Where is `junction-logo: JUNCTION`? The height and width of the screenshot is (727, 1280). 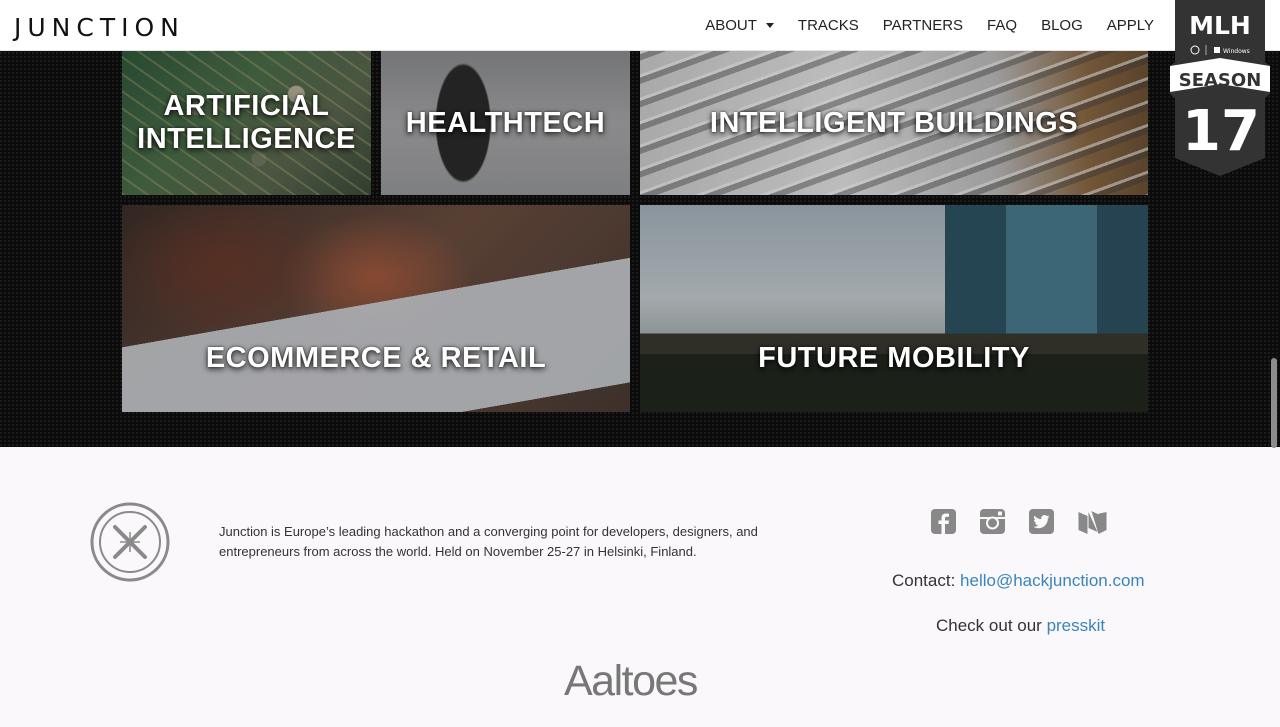 junction-logo: JUNCTION is located at coordinates (99, 27).